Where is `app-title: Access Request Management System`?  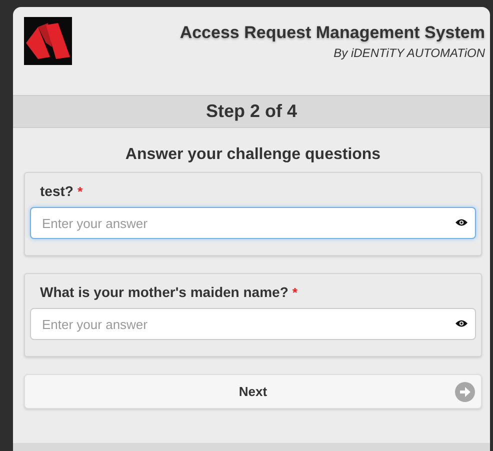 app-title: Access Request Management System is located at coordinates (332, 33).